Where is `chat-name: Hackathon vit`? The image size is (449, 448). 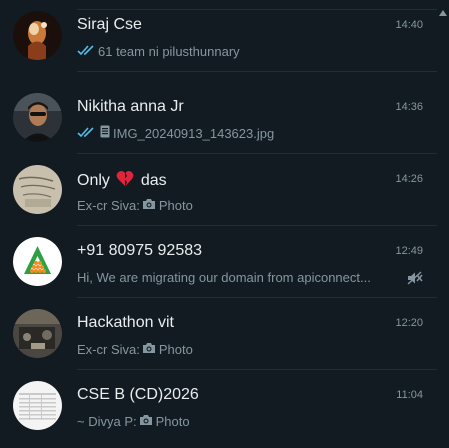 chat-name: Hackathon vit is located at coordinates (125, 322).